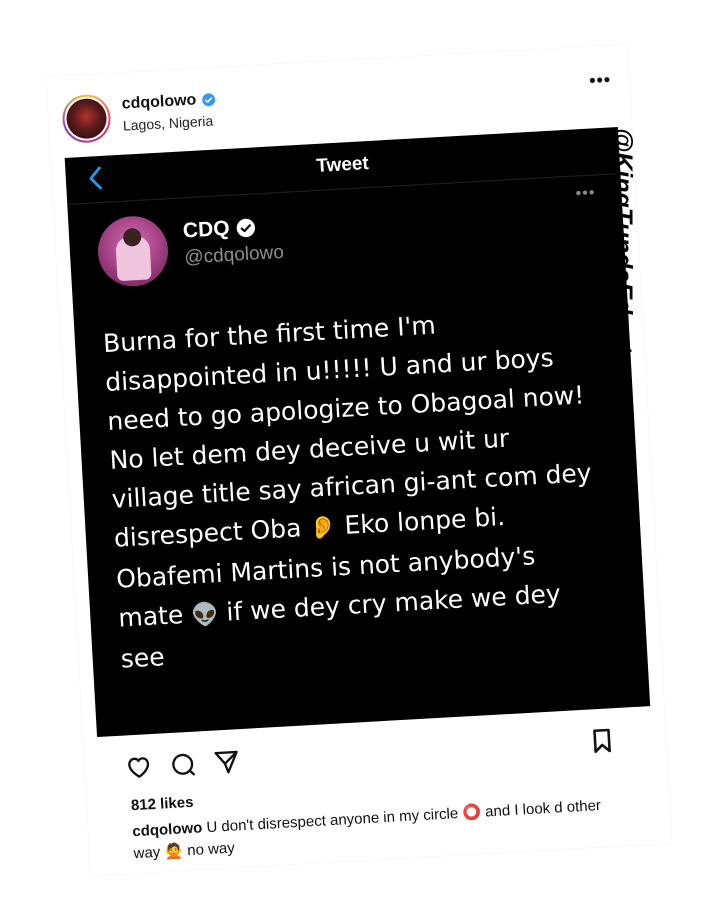 This screenshot has height=898, width=720. I want to click on red-circle-emoji: ⭕, so click(471, 812).